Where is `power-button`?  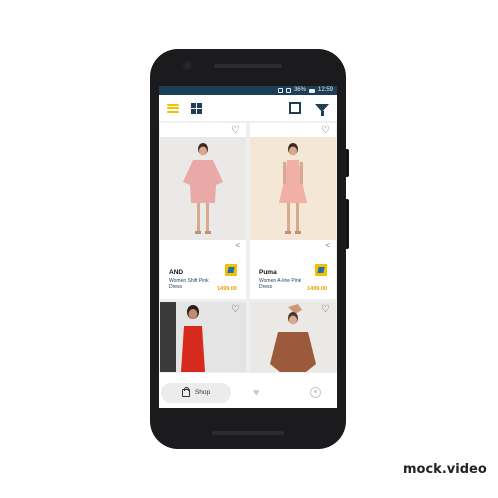
power-button is located at coordinates (347, 163).